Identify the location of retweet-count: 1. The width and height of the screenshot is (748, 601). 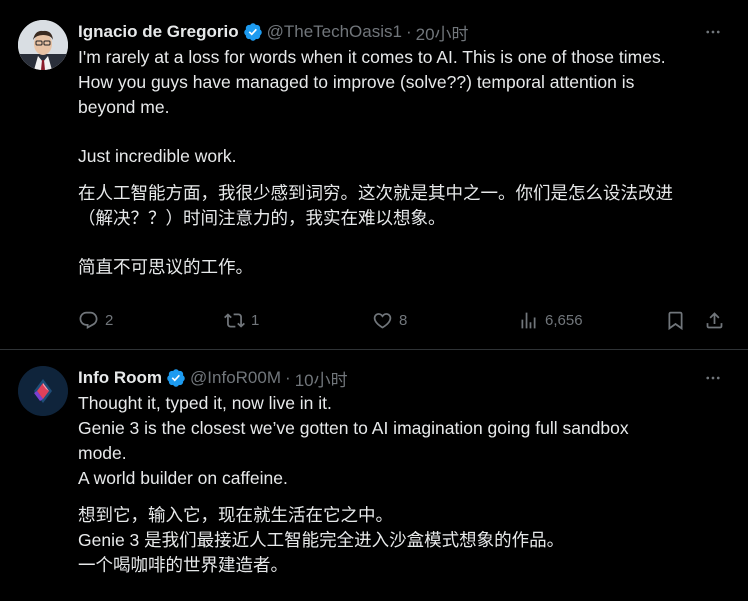
(255, 320).